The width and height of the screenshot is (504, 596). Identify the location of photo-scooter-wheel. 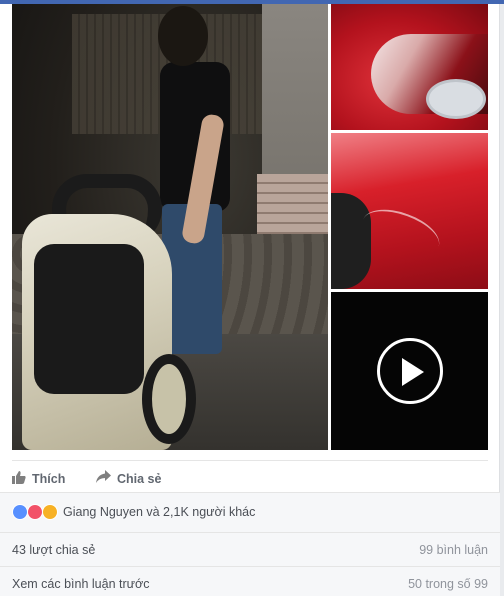
(169, 399).